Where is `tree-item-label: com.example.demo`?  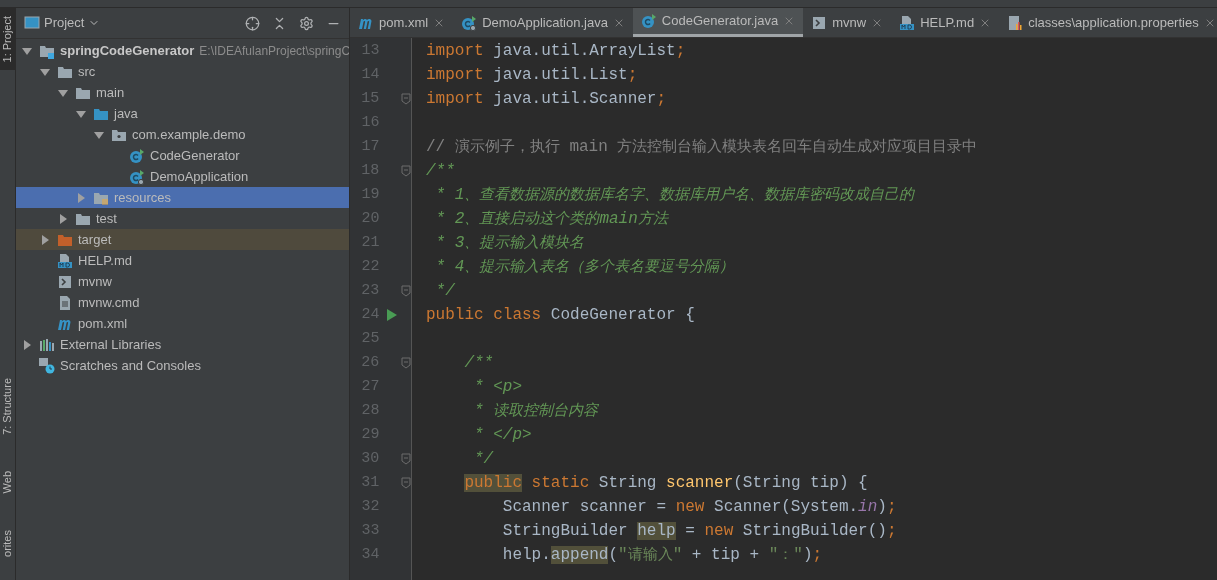 tree-item-label: com.example.demo is located at coordinates (189, 134).